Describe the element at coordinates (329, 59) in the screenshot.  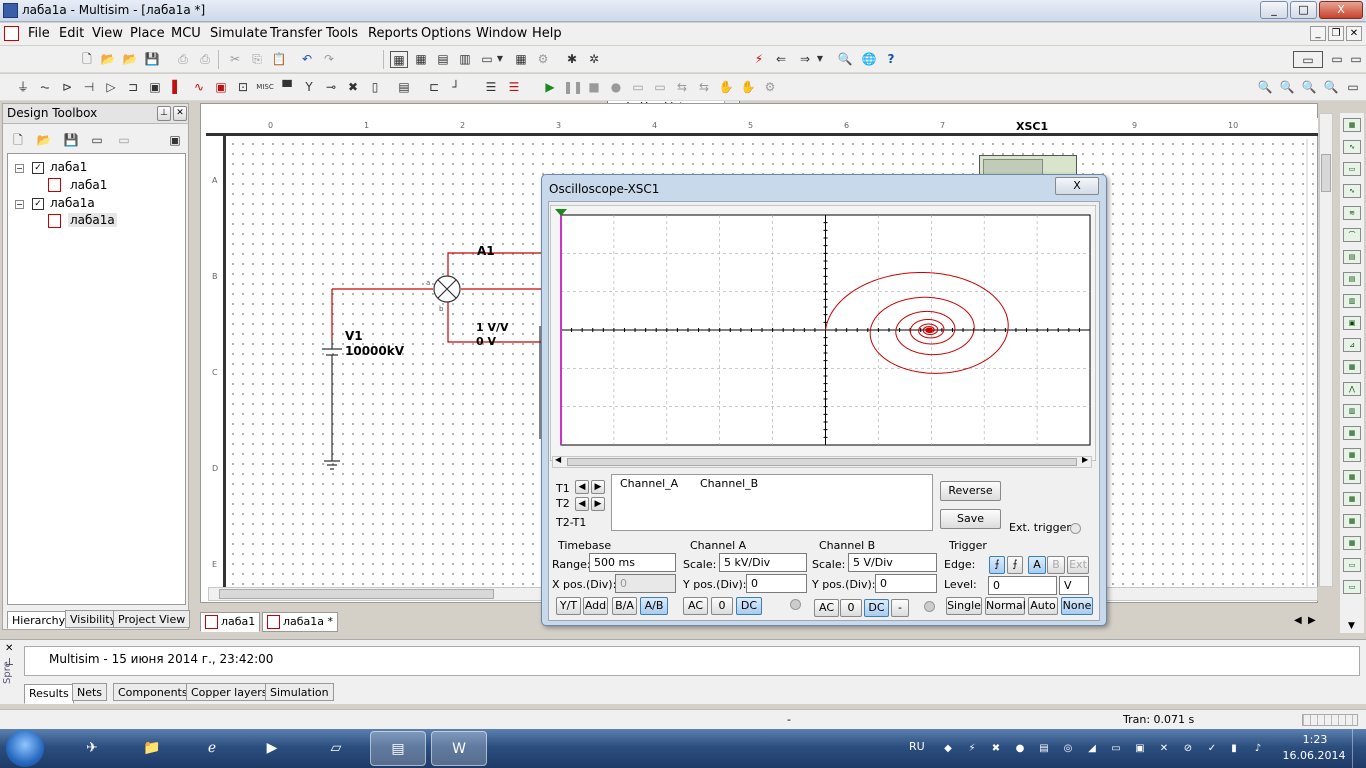
I see `redo-icon: ↷` at that location.